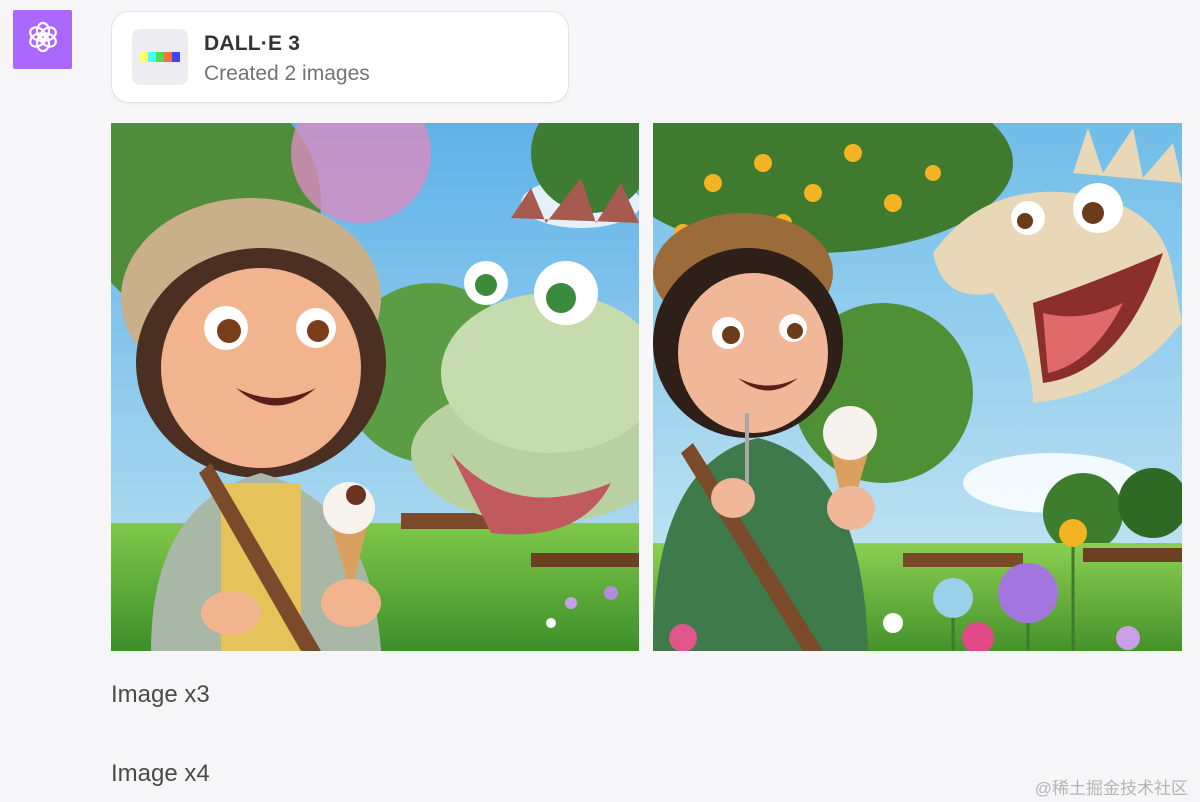 The width and height of the screenshot is (1200, 802). Describe the element at coordinates (287, 73) in the screenshot. I see `tool-subtitle: Created 2 images` at that location.